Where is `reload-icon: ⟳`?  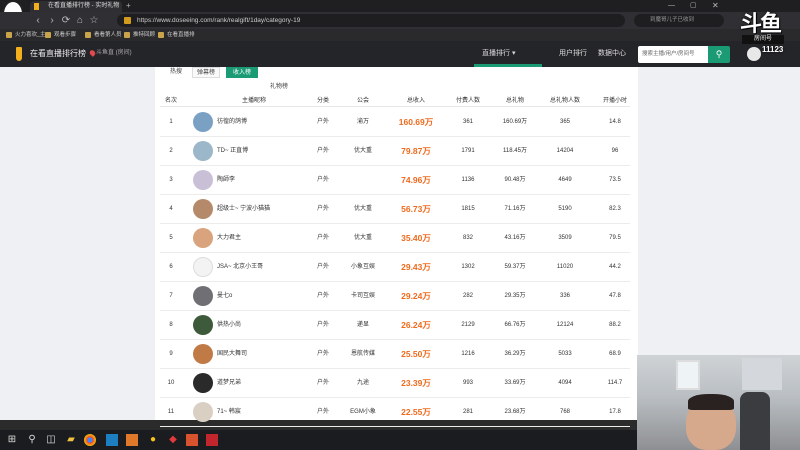
reload-icon: ⟳ is located at coordinates (66, 20).